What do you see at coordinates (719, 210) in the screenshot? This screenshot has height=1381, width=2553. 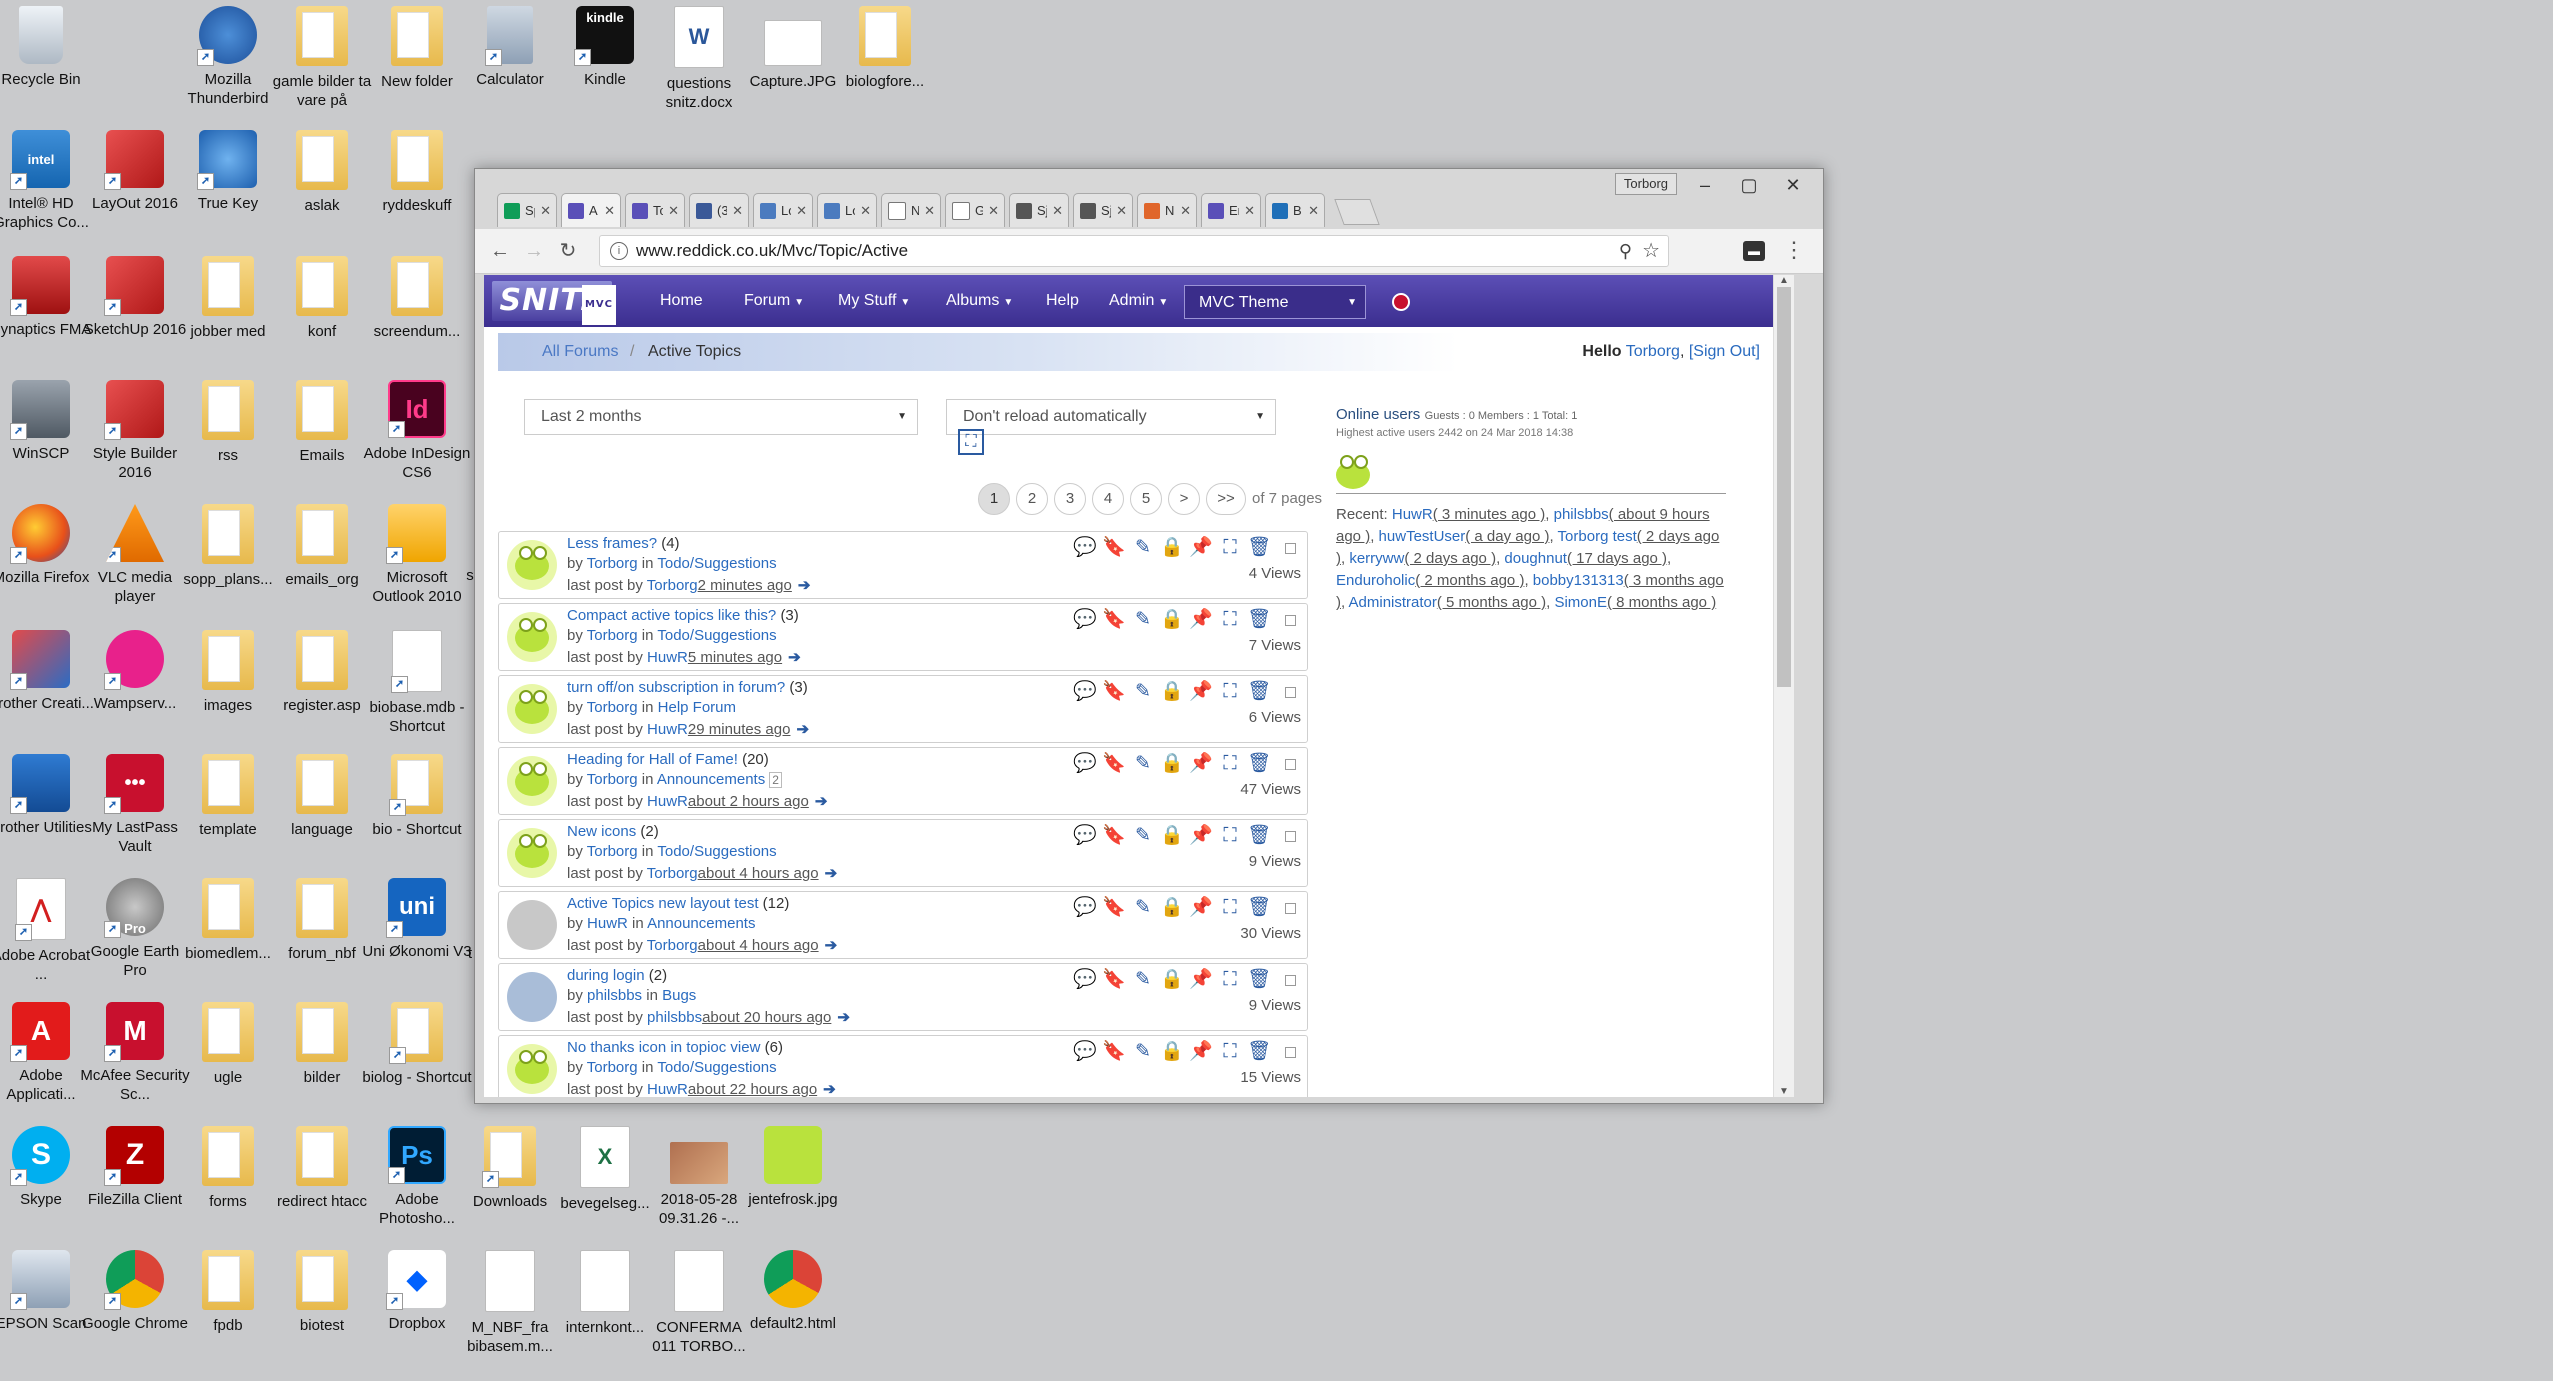 I see `tab-3: (3✕` at bounding box center [719, 210].